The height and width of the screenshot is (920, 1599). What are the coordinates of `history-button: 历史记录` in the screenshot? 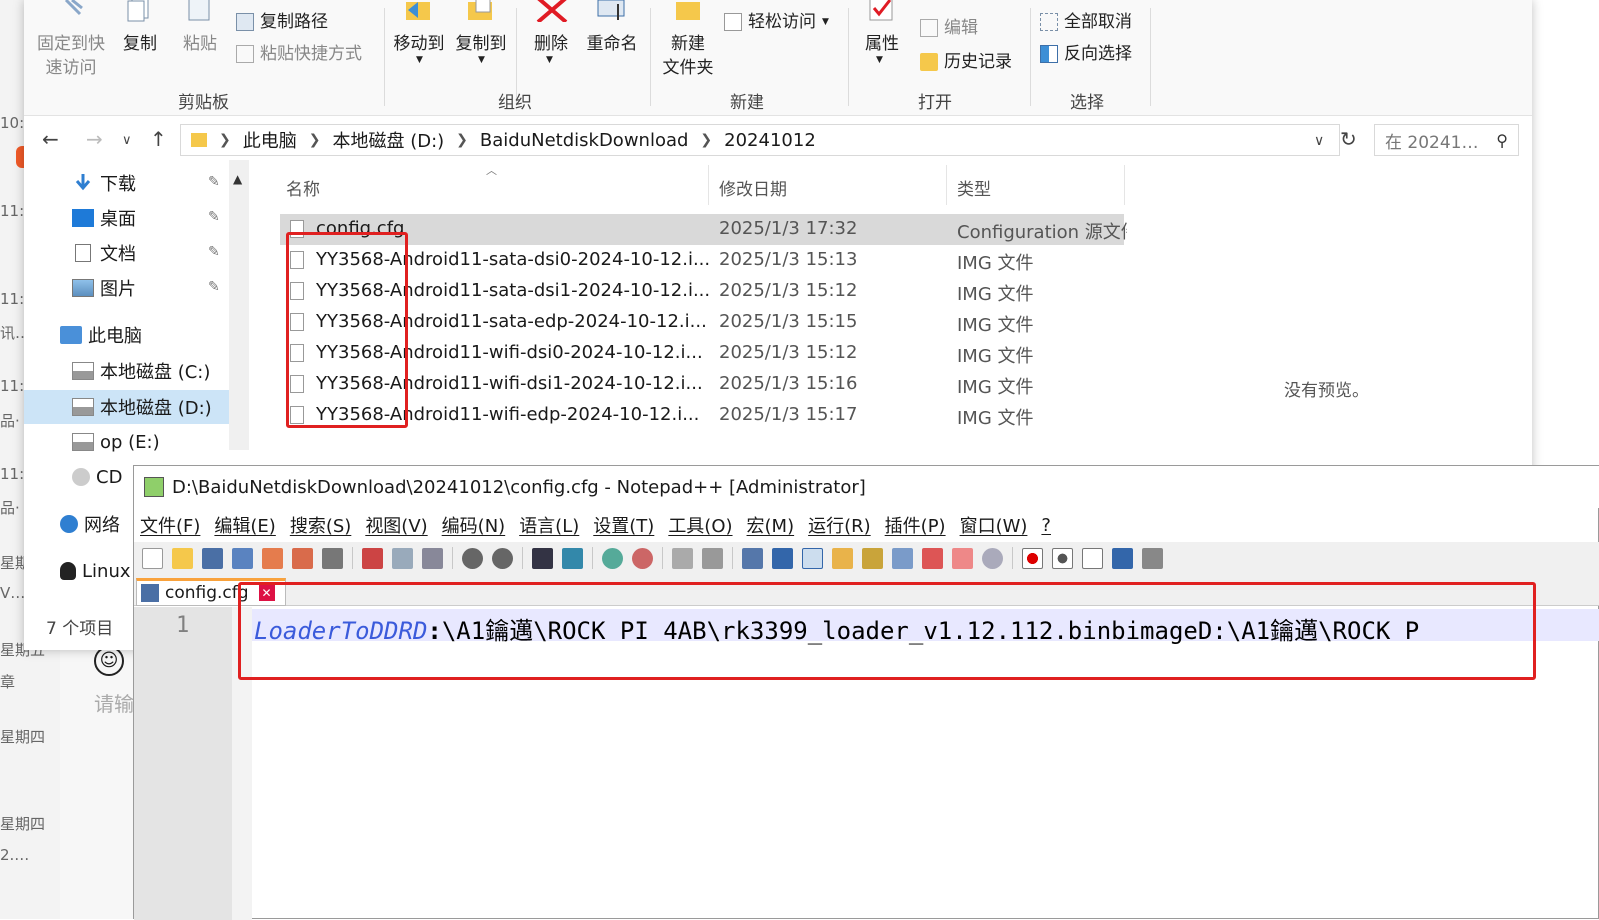 It's located at (966, 62).